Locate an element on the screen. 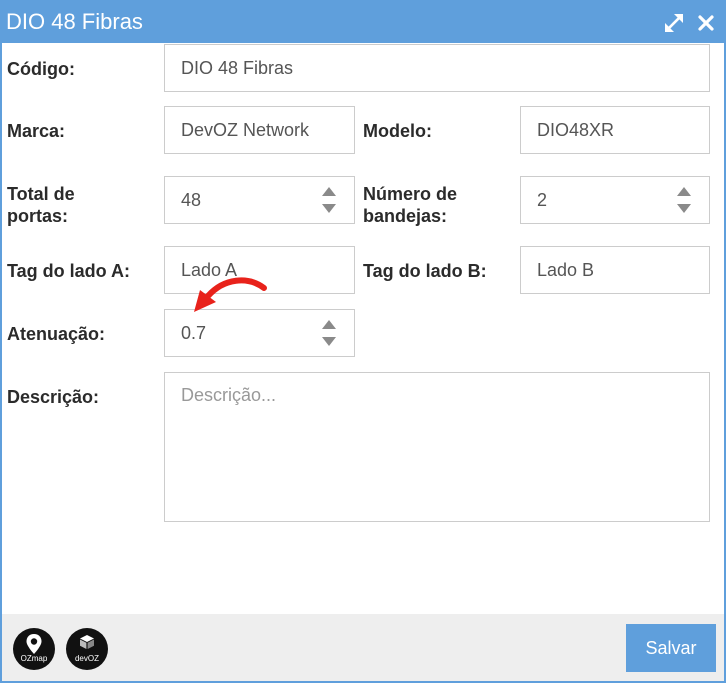 The width and height of the screenshot is (726, 683). total-portas-label-line1: Total de is located at coordinates (41, 194).